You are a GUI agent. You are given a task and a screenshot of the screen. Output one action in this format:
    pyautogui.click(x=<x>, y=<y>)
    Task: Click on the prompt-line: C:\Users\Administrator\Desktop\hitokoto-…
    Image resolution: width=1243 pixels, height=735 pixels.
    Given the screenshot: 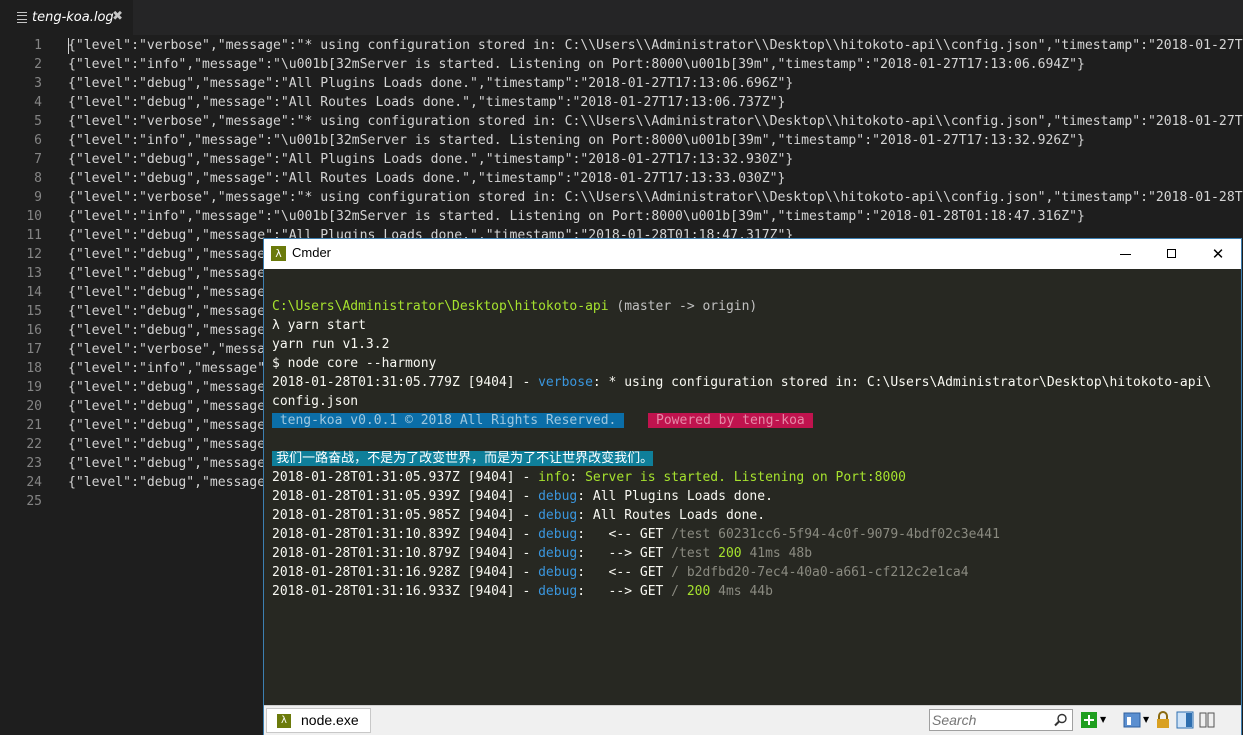 What is the action you would take?
    pyautogui.click(x=514, y=306)
    